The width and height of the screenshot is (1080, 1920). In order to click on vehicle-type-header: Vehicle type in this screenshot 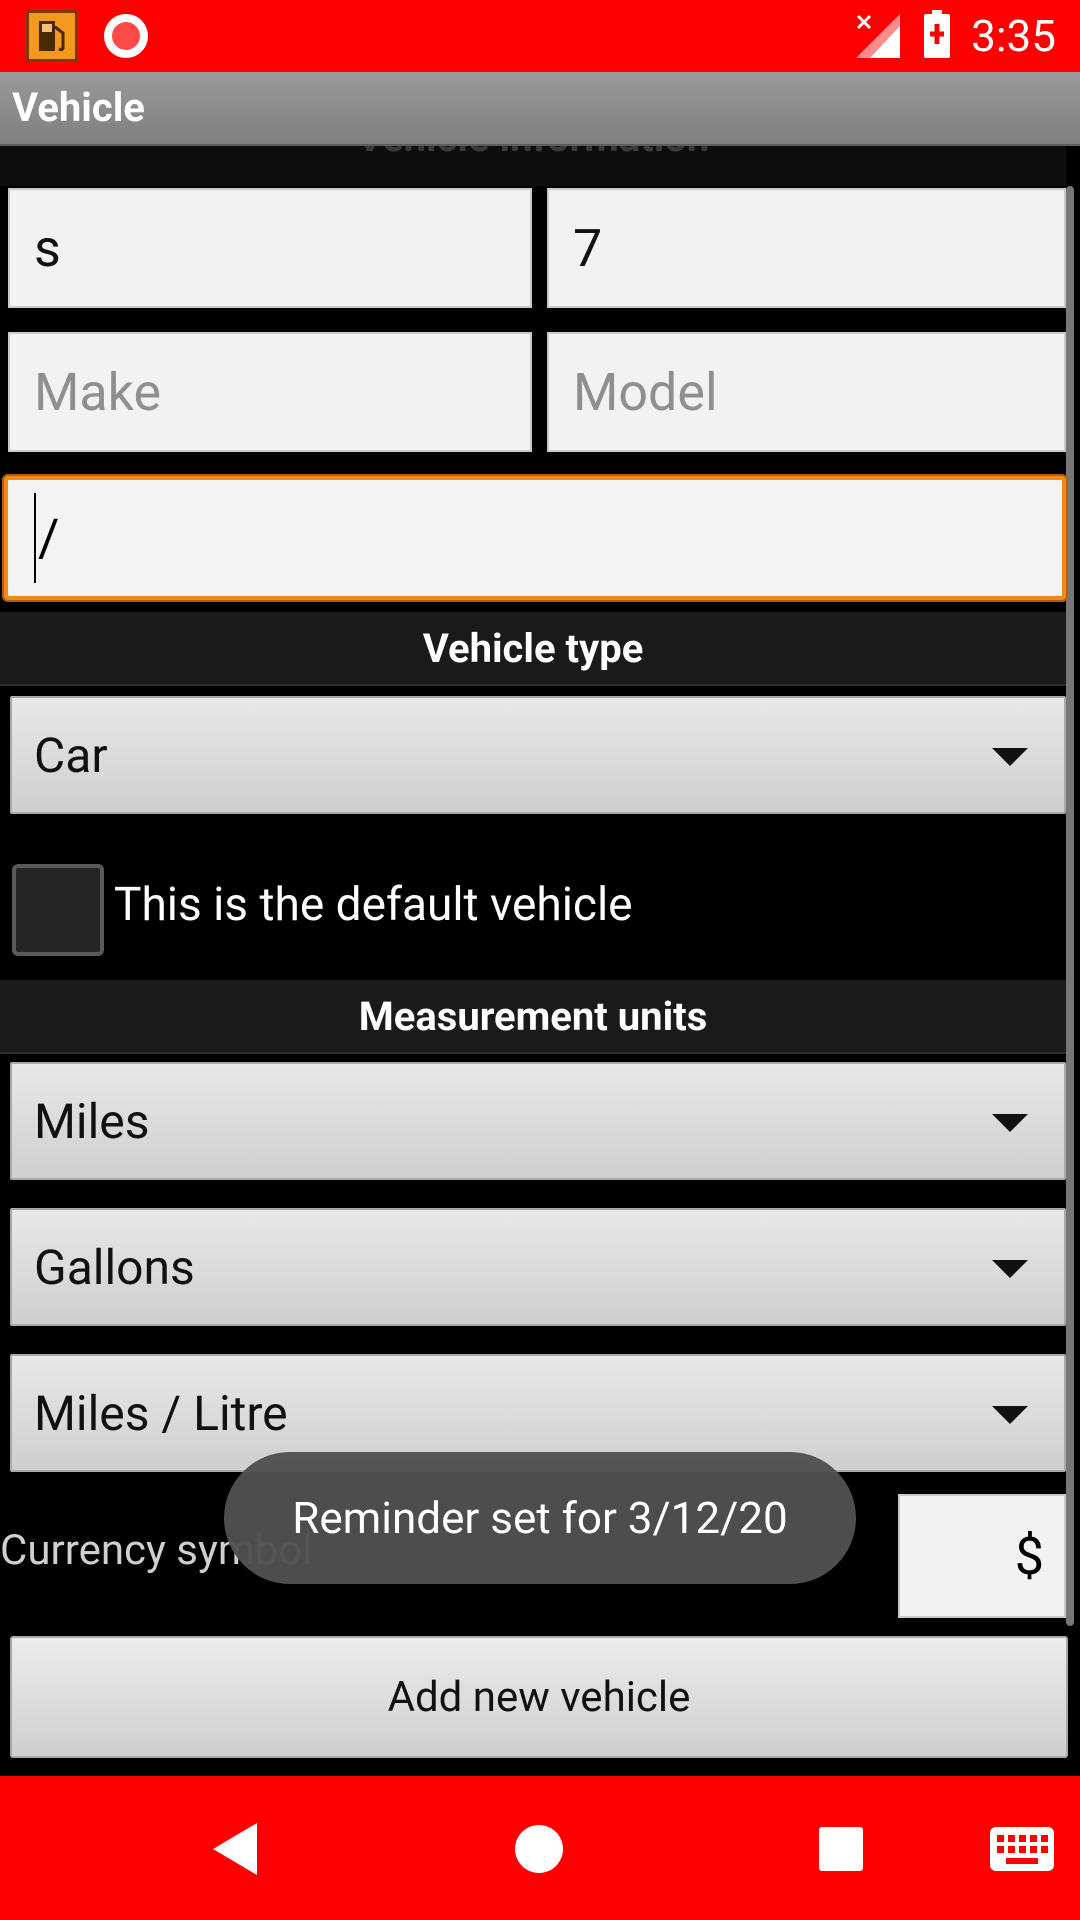, I will do `click(533, 649)`.